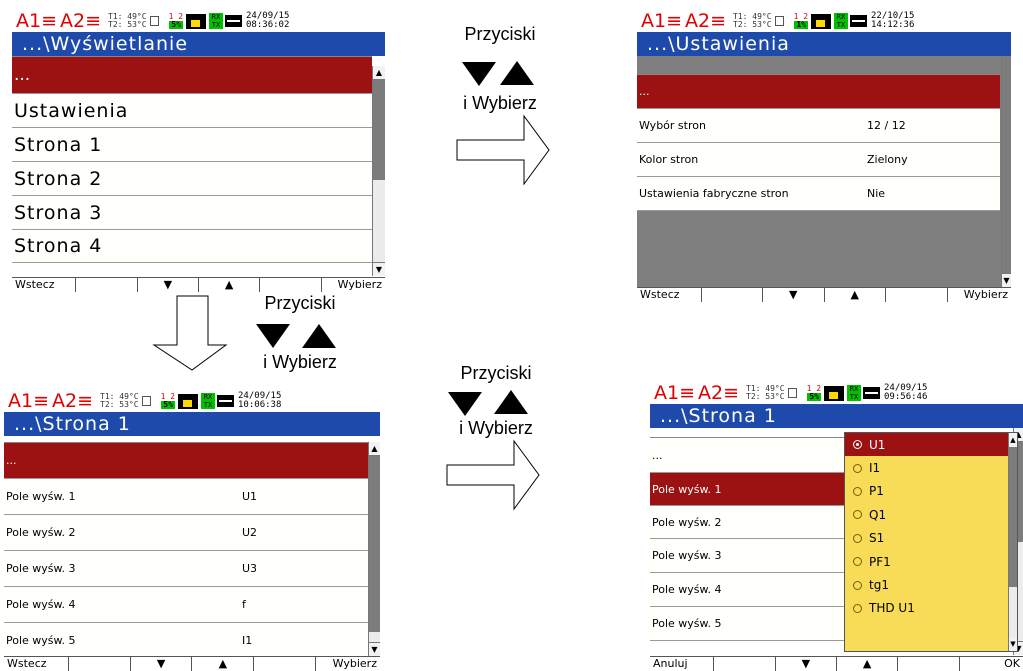 The height and width of the screenshot is (671, 1023). I want to click on time: 08:36:02, so click(268, 25).